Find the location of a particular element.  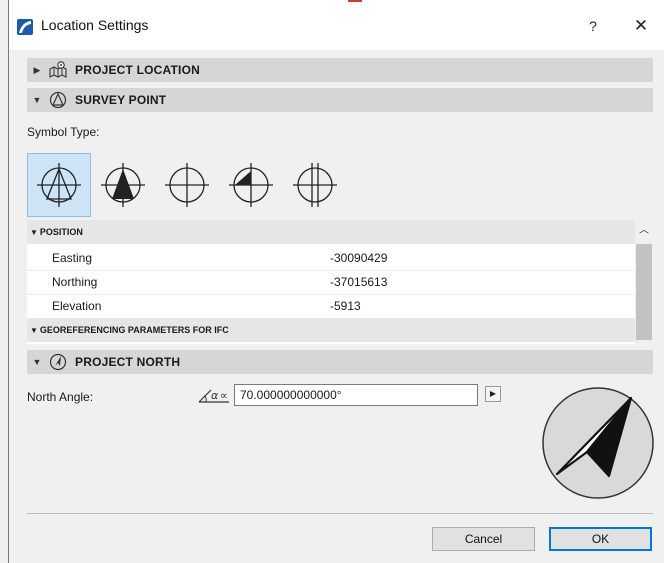

symbol-option-triangle-outline is located at coordinates (59, 185).